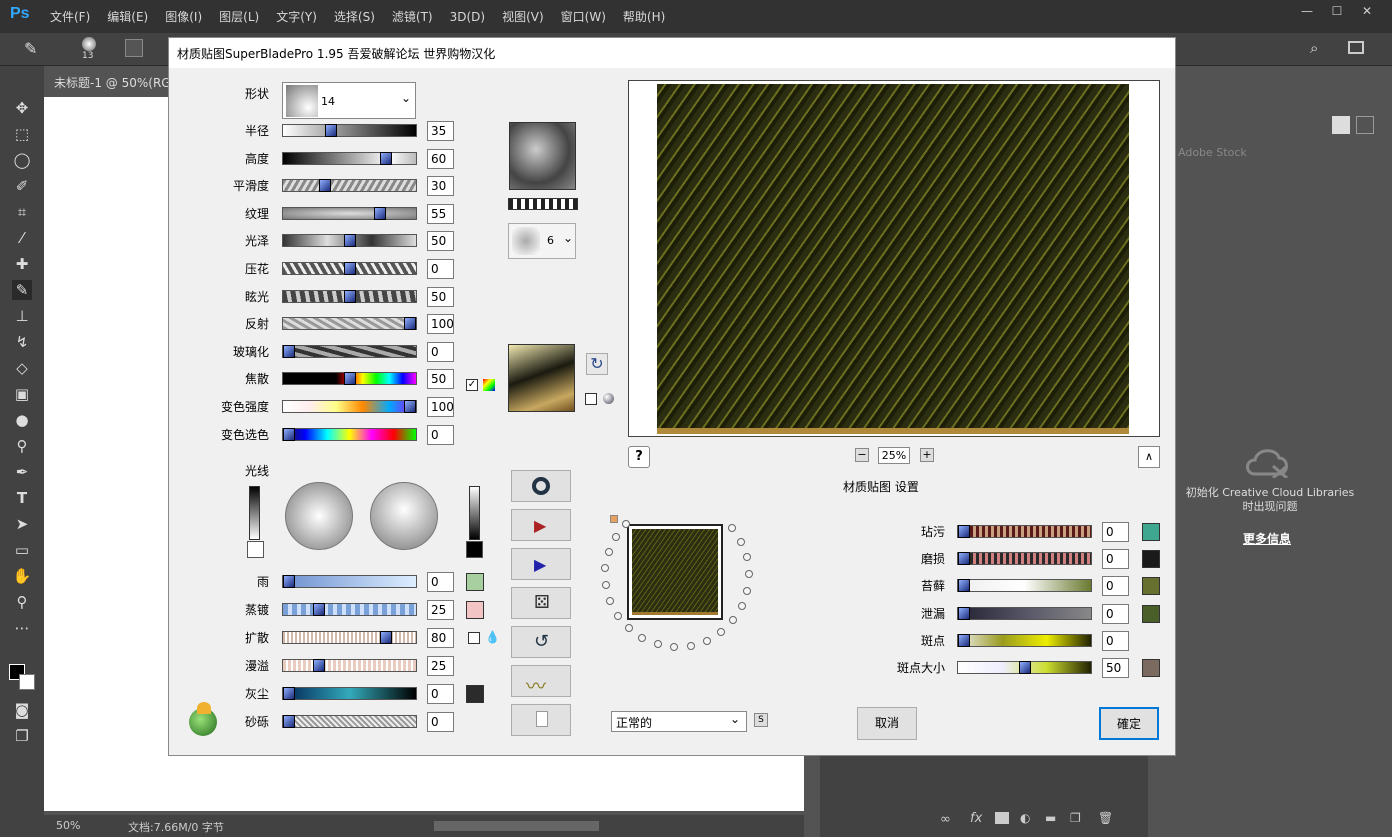  I want to click on mask-icon, so click(1002, 818).